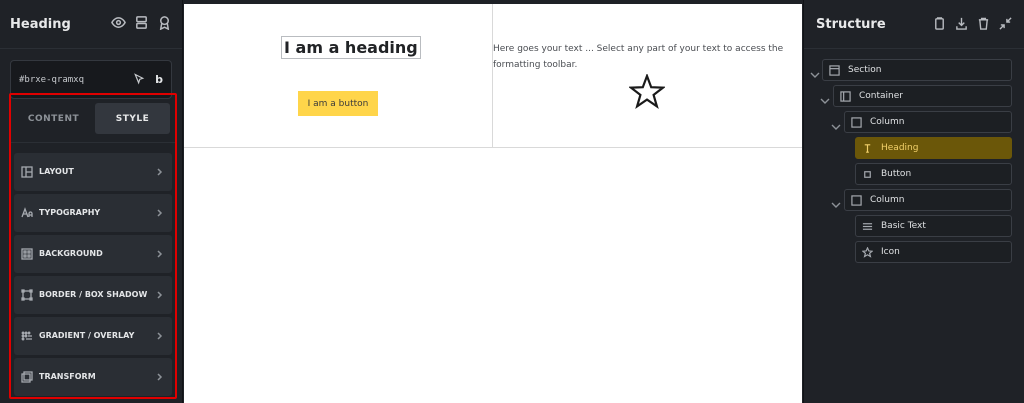 This screenshot has width=1024, height=403. I want to click on gradient-icon, so click(26, 336).